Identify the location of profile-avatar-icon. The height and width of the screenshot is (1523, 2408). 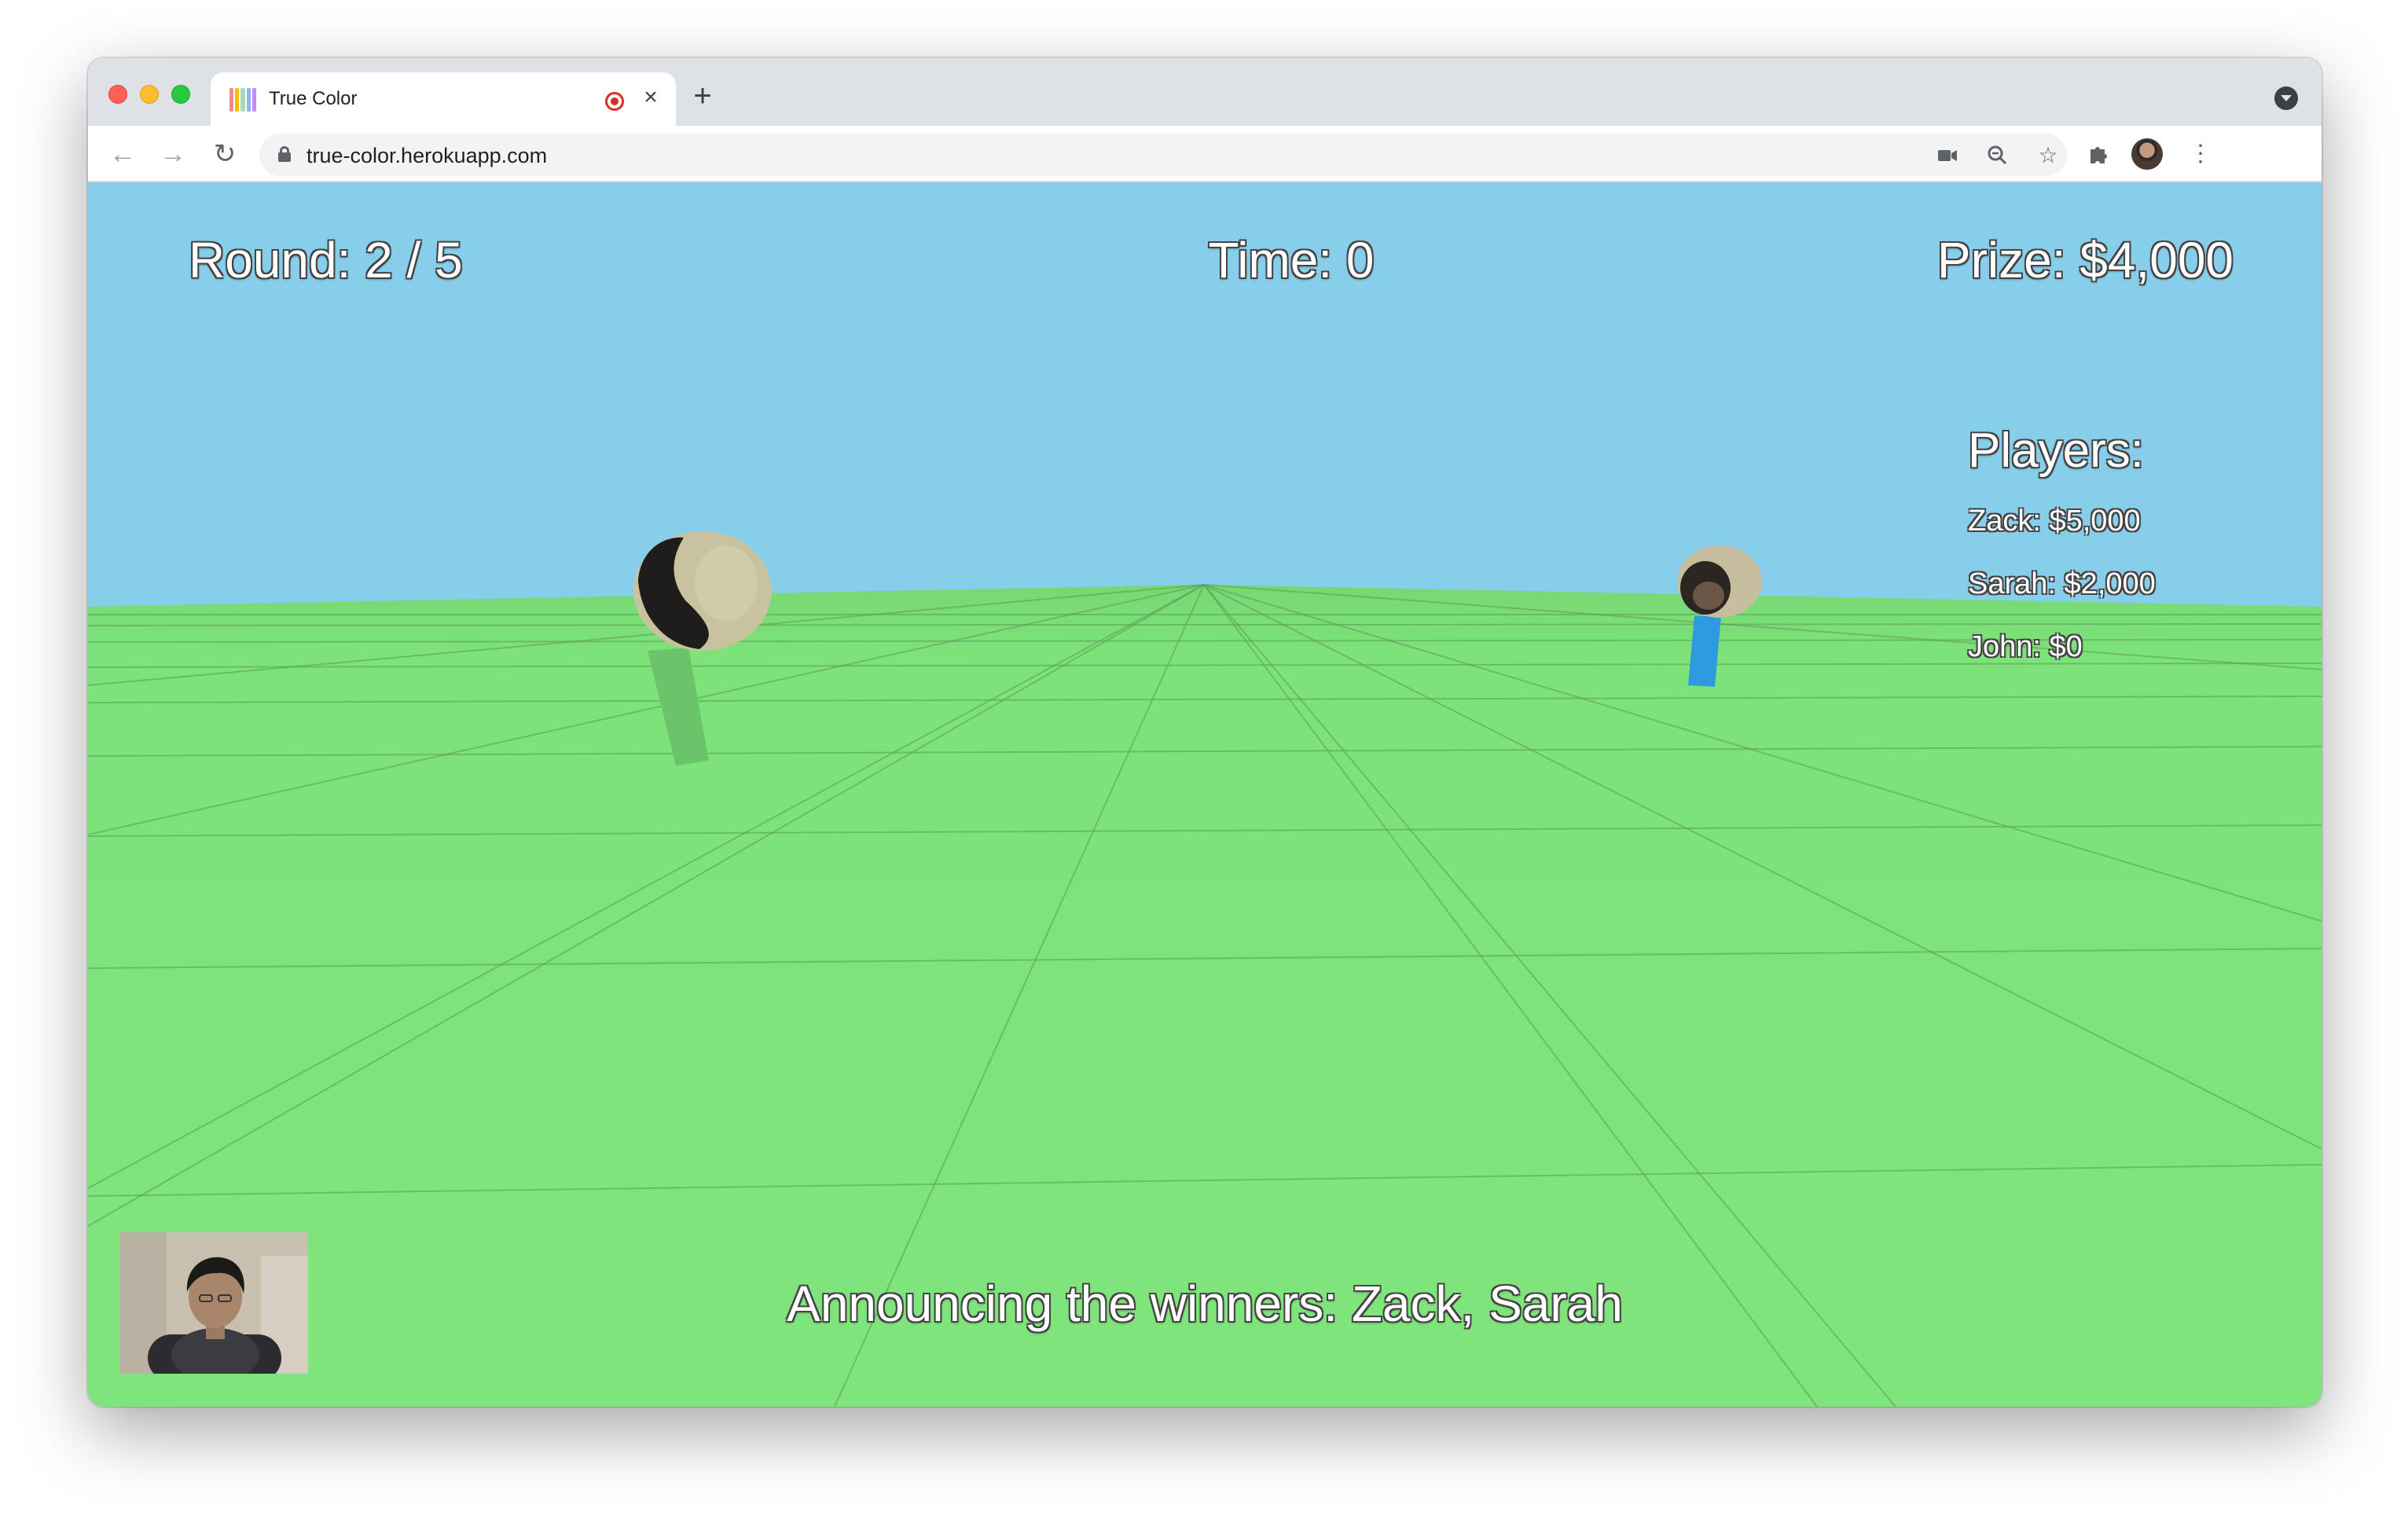
(2147, 154).